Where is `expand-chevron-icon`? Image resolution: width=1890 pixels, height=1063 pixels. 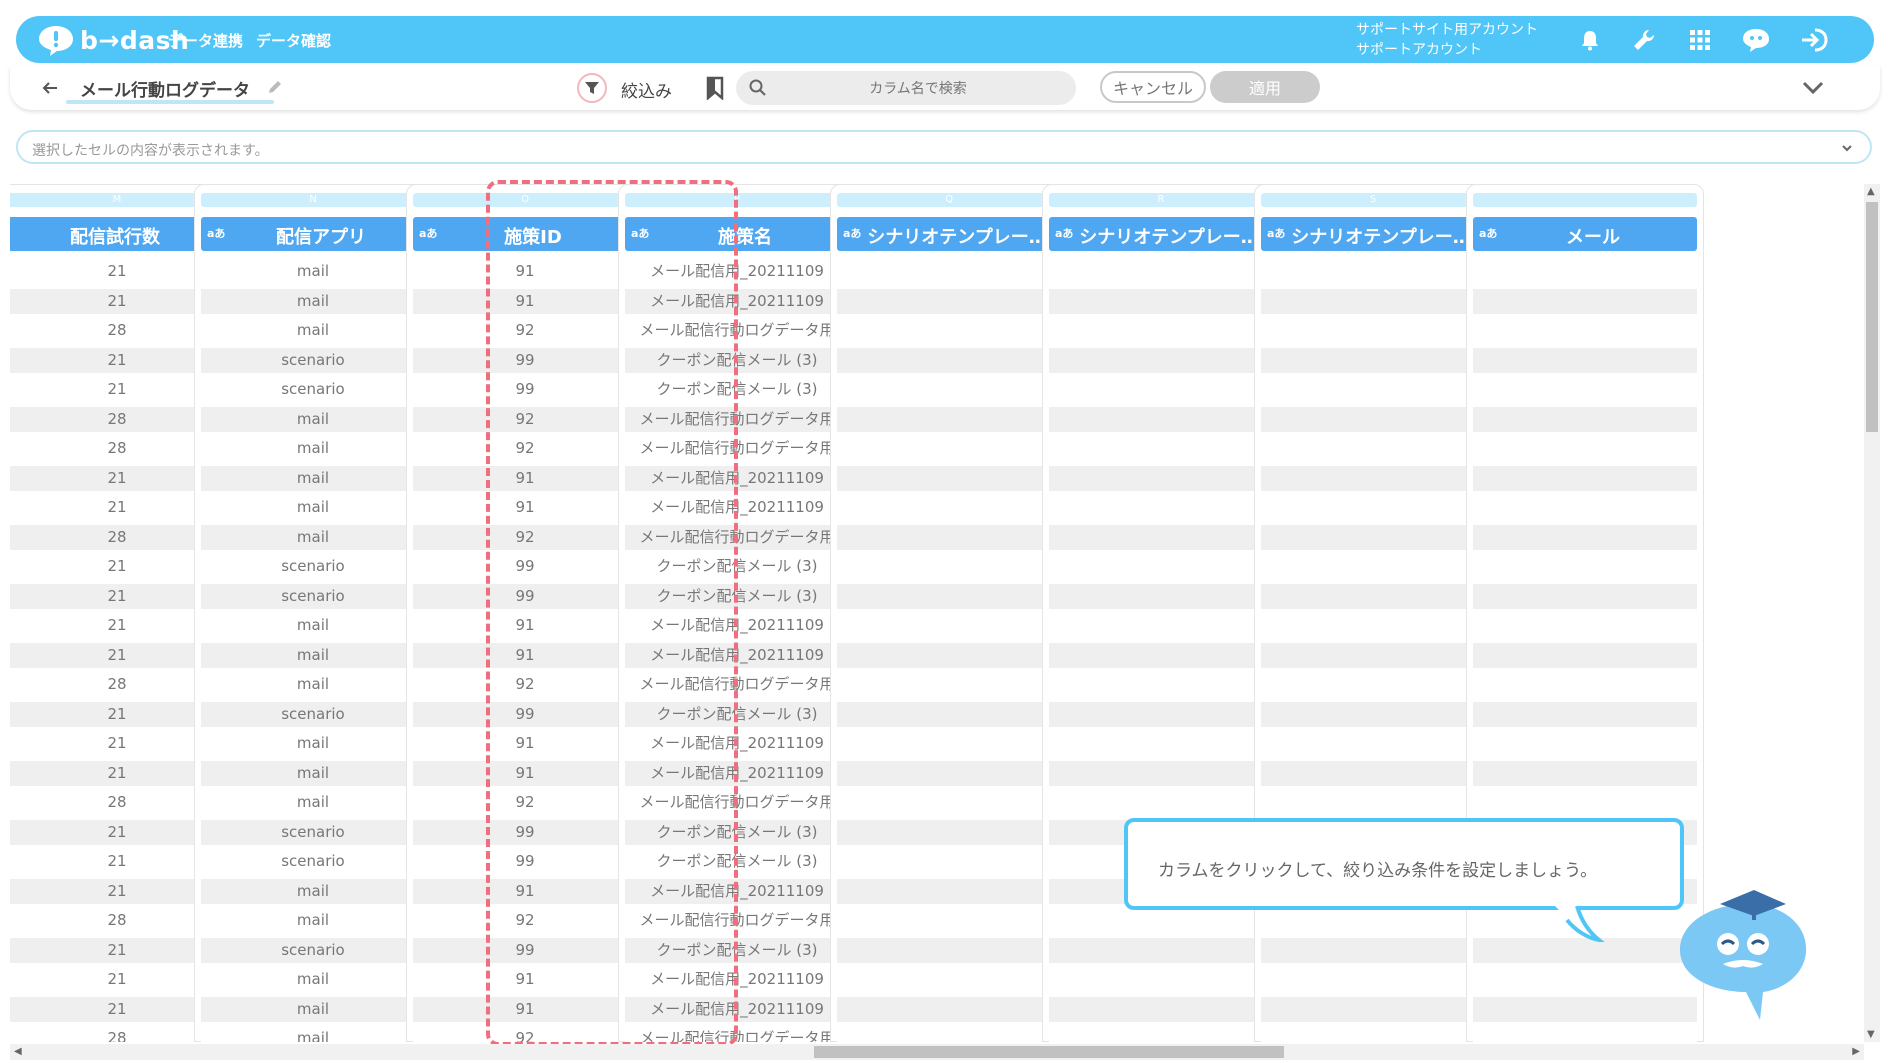
expand-chevron-icon is located at coordinates (1847, 148).